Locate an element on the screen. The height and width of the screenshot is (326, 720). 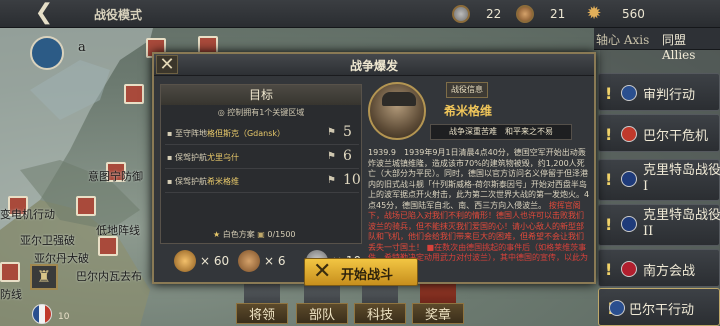
dialog-title: 战争爆发 is located at coordinates (373, 66).